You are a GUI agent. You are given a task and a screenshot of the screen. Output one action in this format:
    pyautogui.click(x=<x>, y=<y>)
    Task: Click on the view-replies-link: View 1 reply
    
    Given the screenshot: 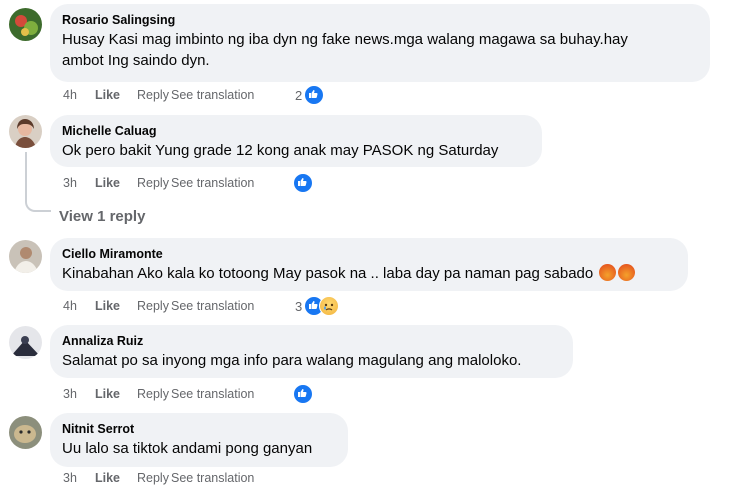 What is the action you would take?
    pyautogui.click(x=102, y=216)
    